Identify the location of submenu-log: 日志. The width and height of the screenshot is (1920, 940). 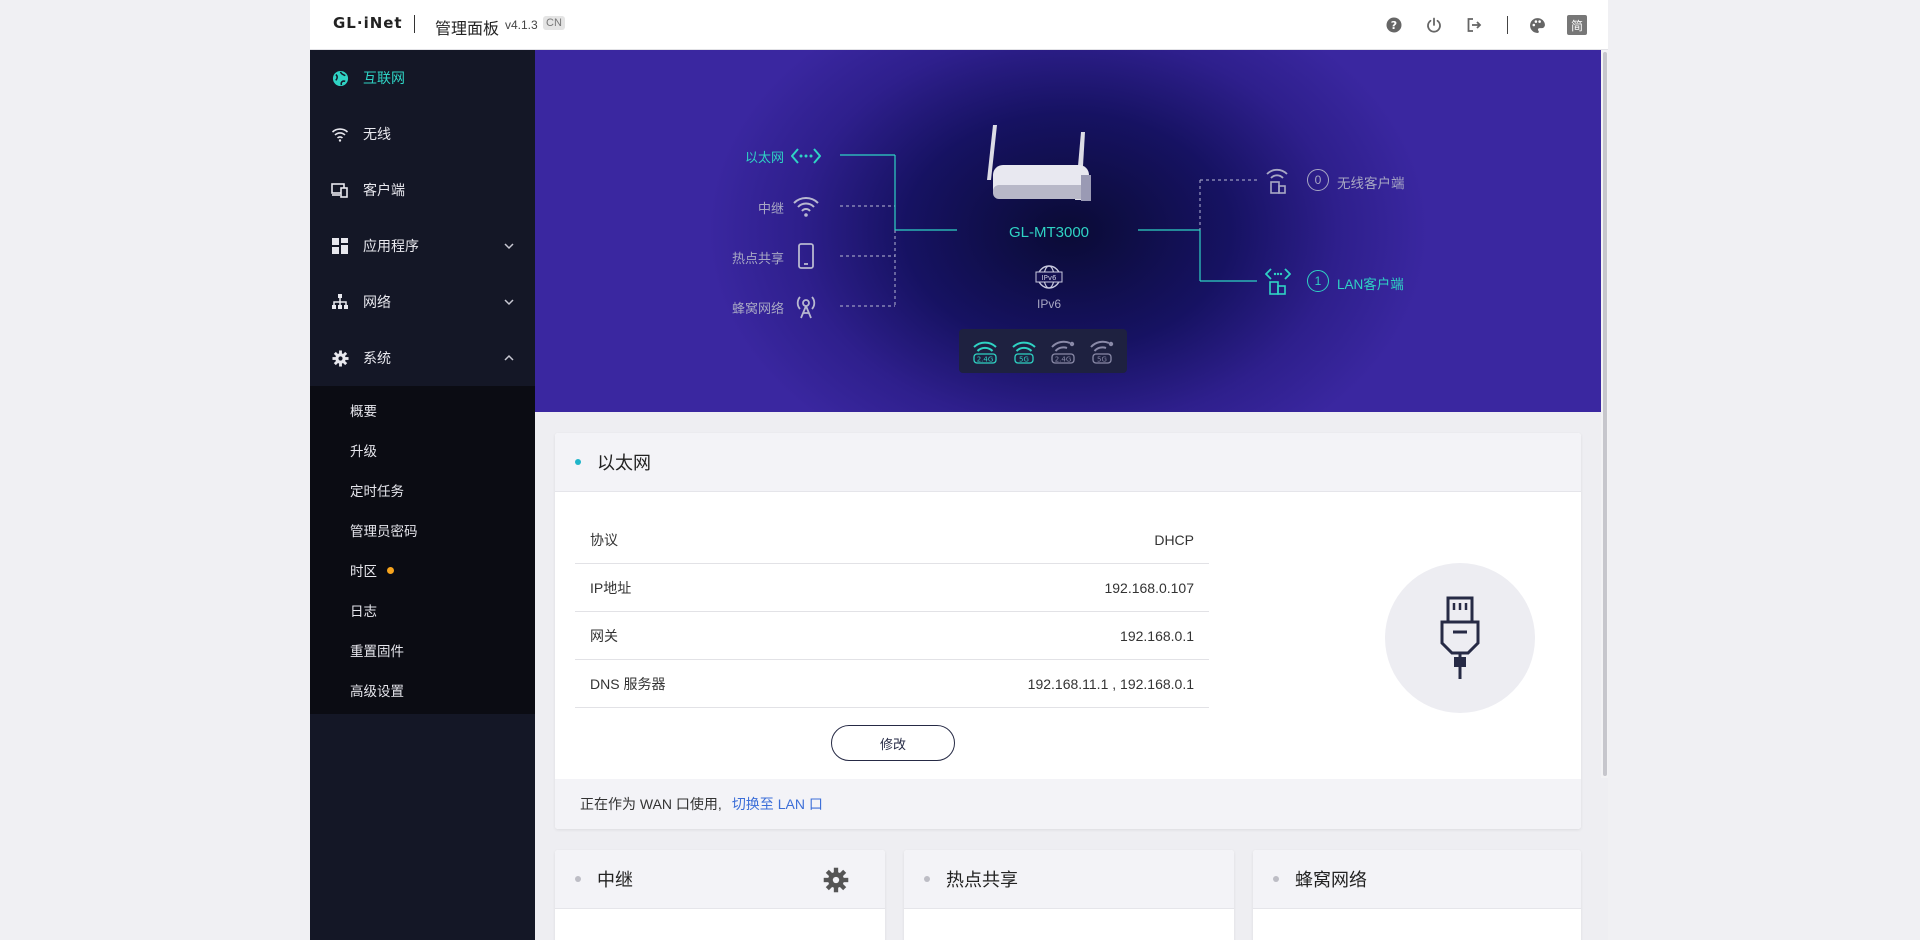
(422, 610).